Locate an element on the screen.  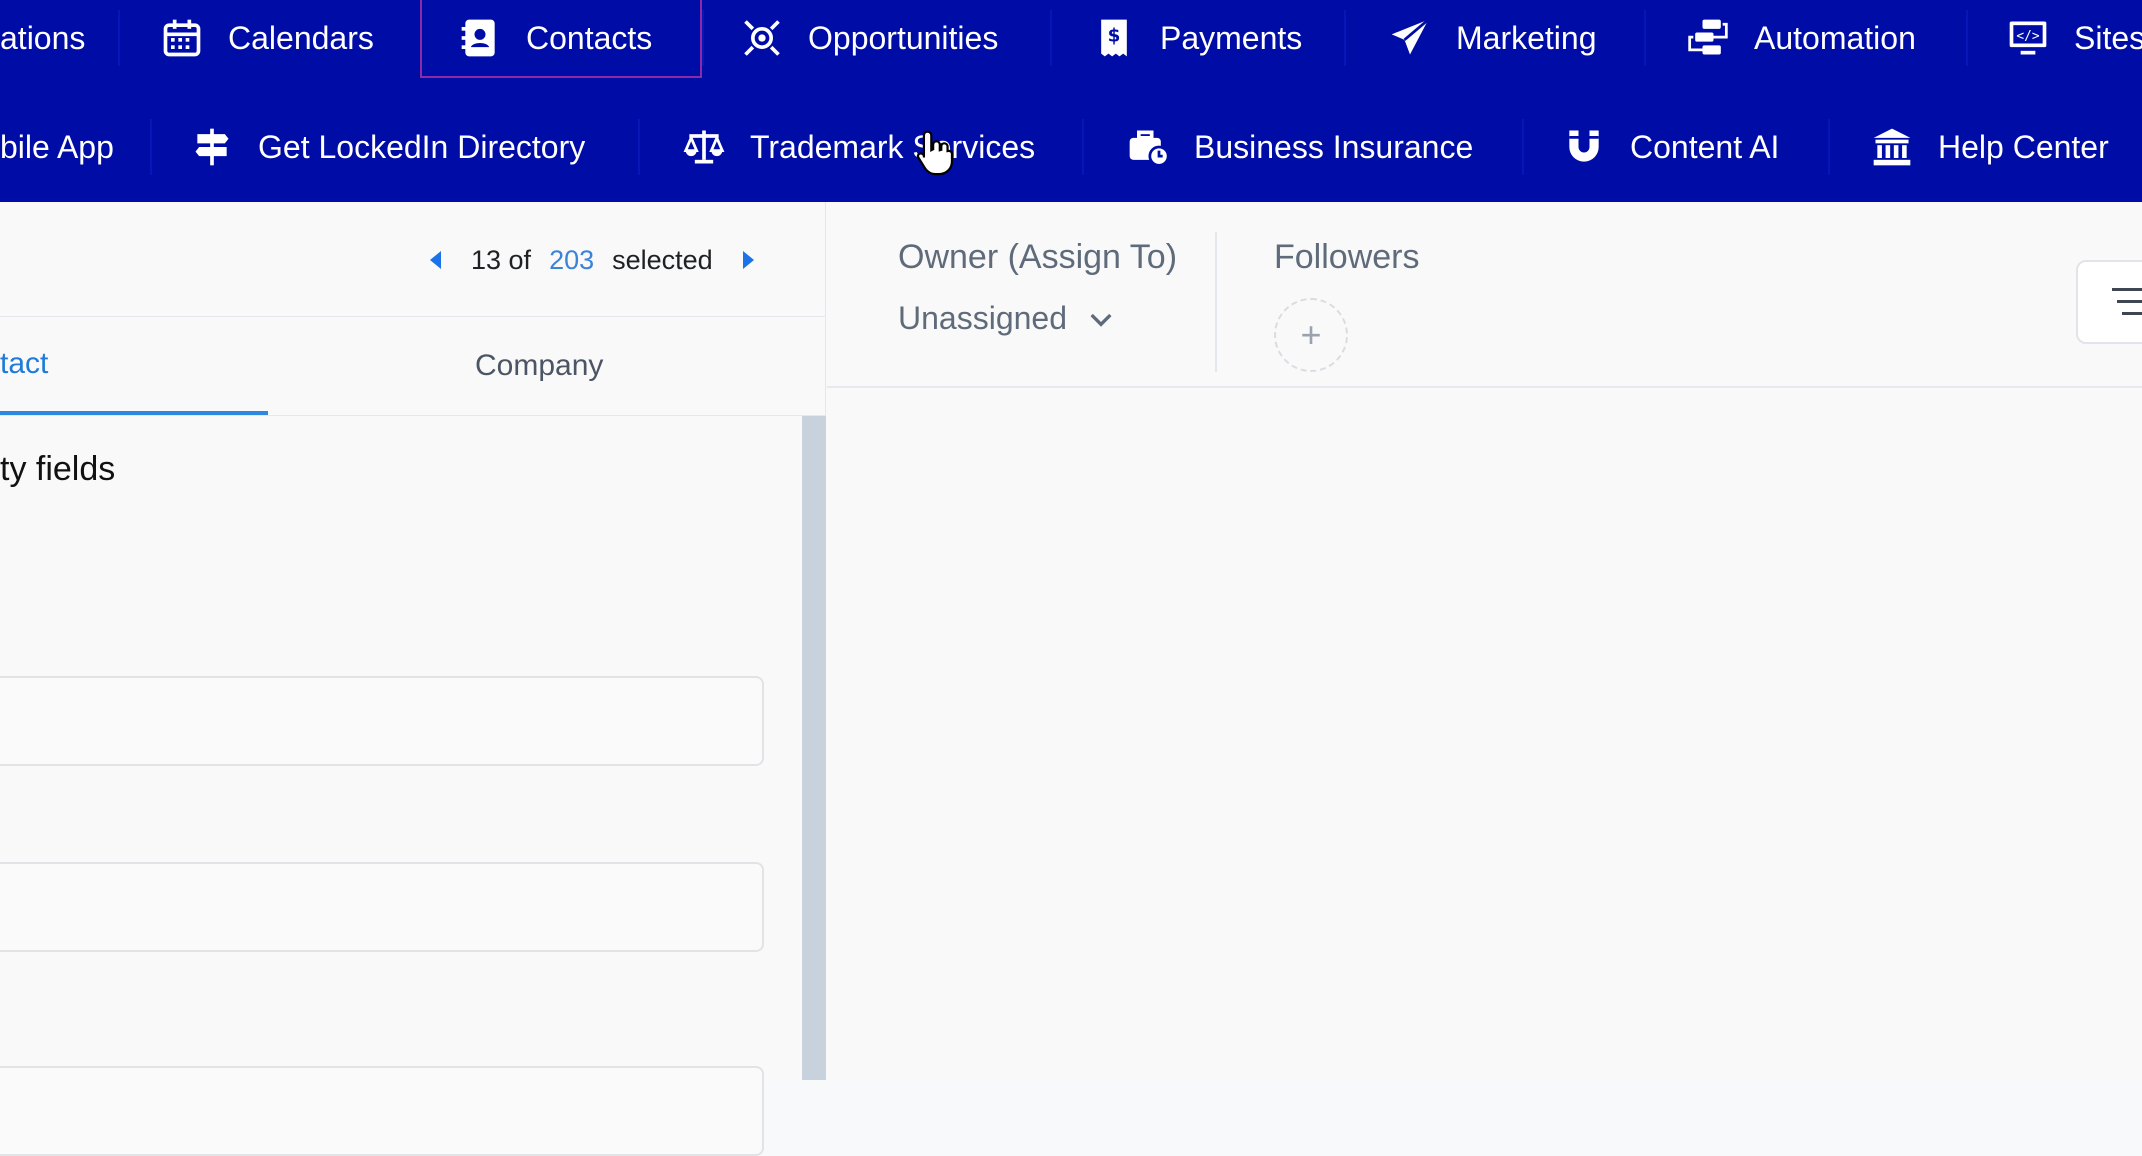
signpost-icon is located at coordinates (212, 147).